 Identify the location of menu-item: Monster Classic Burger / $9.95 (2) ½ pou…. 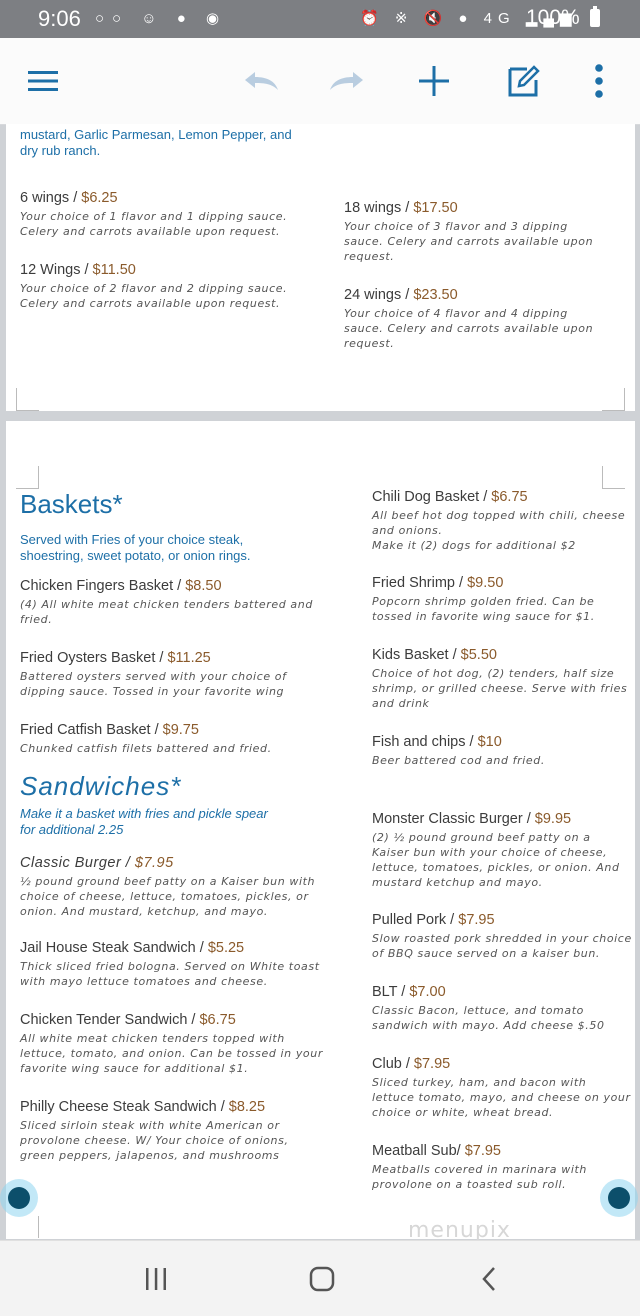
(496, 850).